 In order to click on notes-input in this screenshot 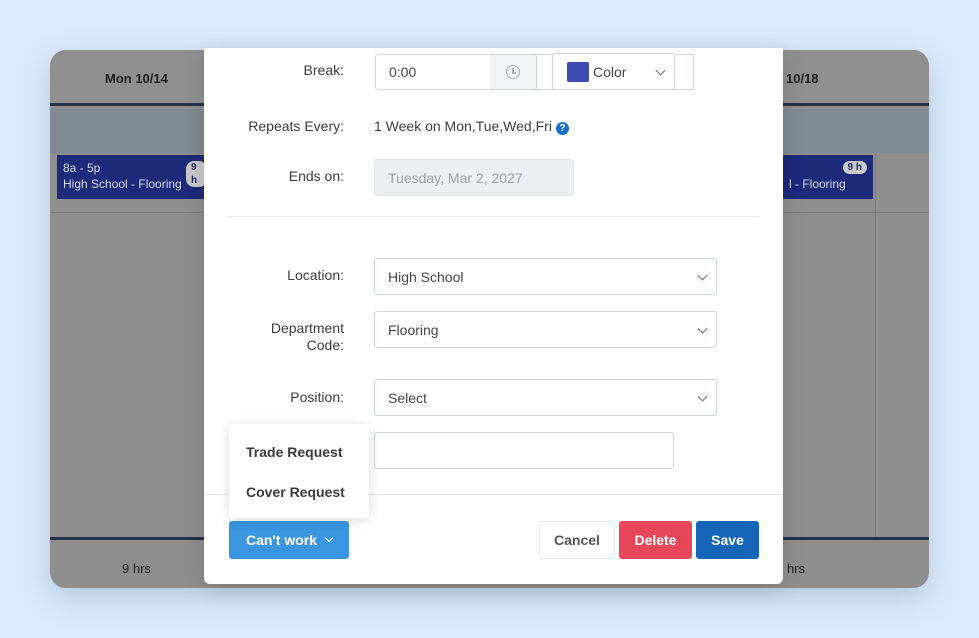, I will do `click(524, 450)`.